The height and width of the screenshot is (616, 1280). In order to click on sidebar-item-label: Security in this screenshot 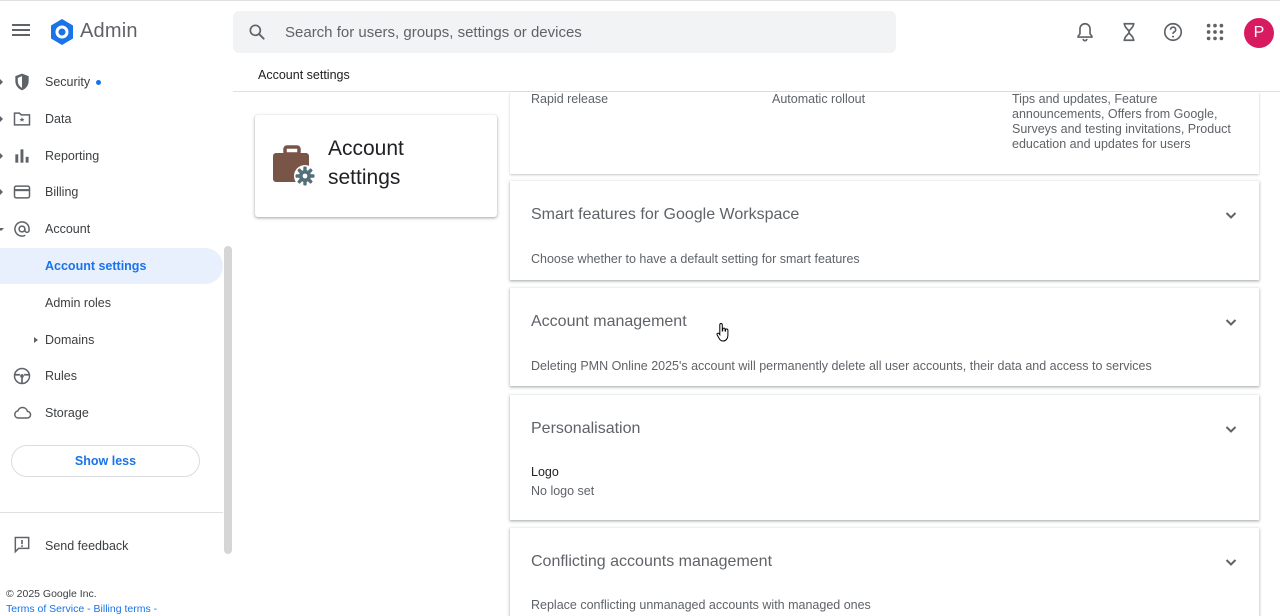, I will do `click(68, 82)`.